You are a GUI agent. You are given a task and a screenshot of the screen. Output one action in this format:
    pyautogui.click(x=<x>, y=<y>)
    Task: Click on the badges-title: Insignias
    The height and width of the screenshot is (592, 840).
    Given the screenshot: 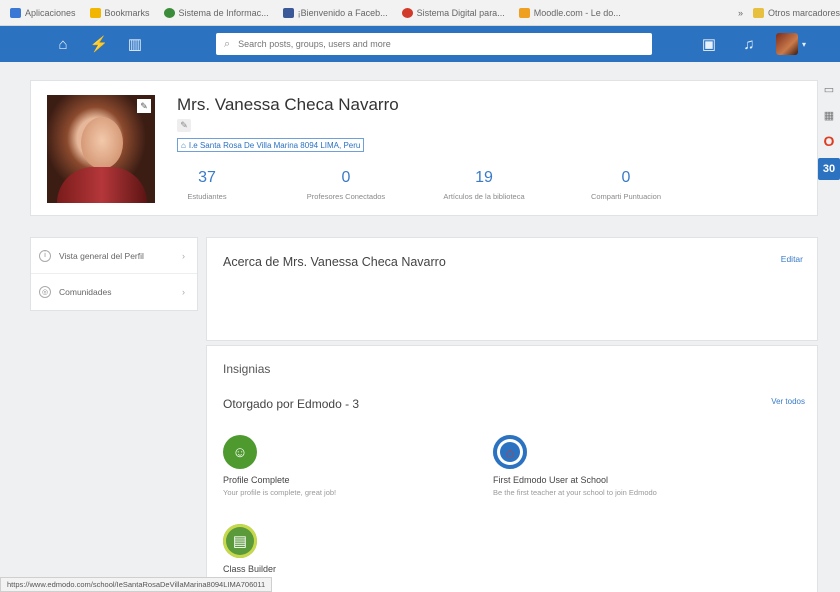 What is the action you would take?
    pyautogui.click(x=247, y=369)
    